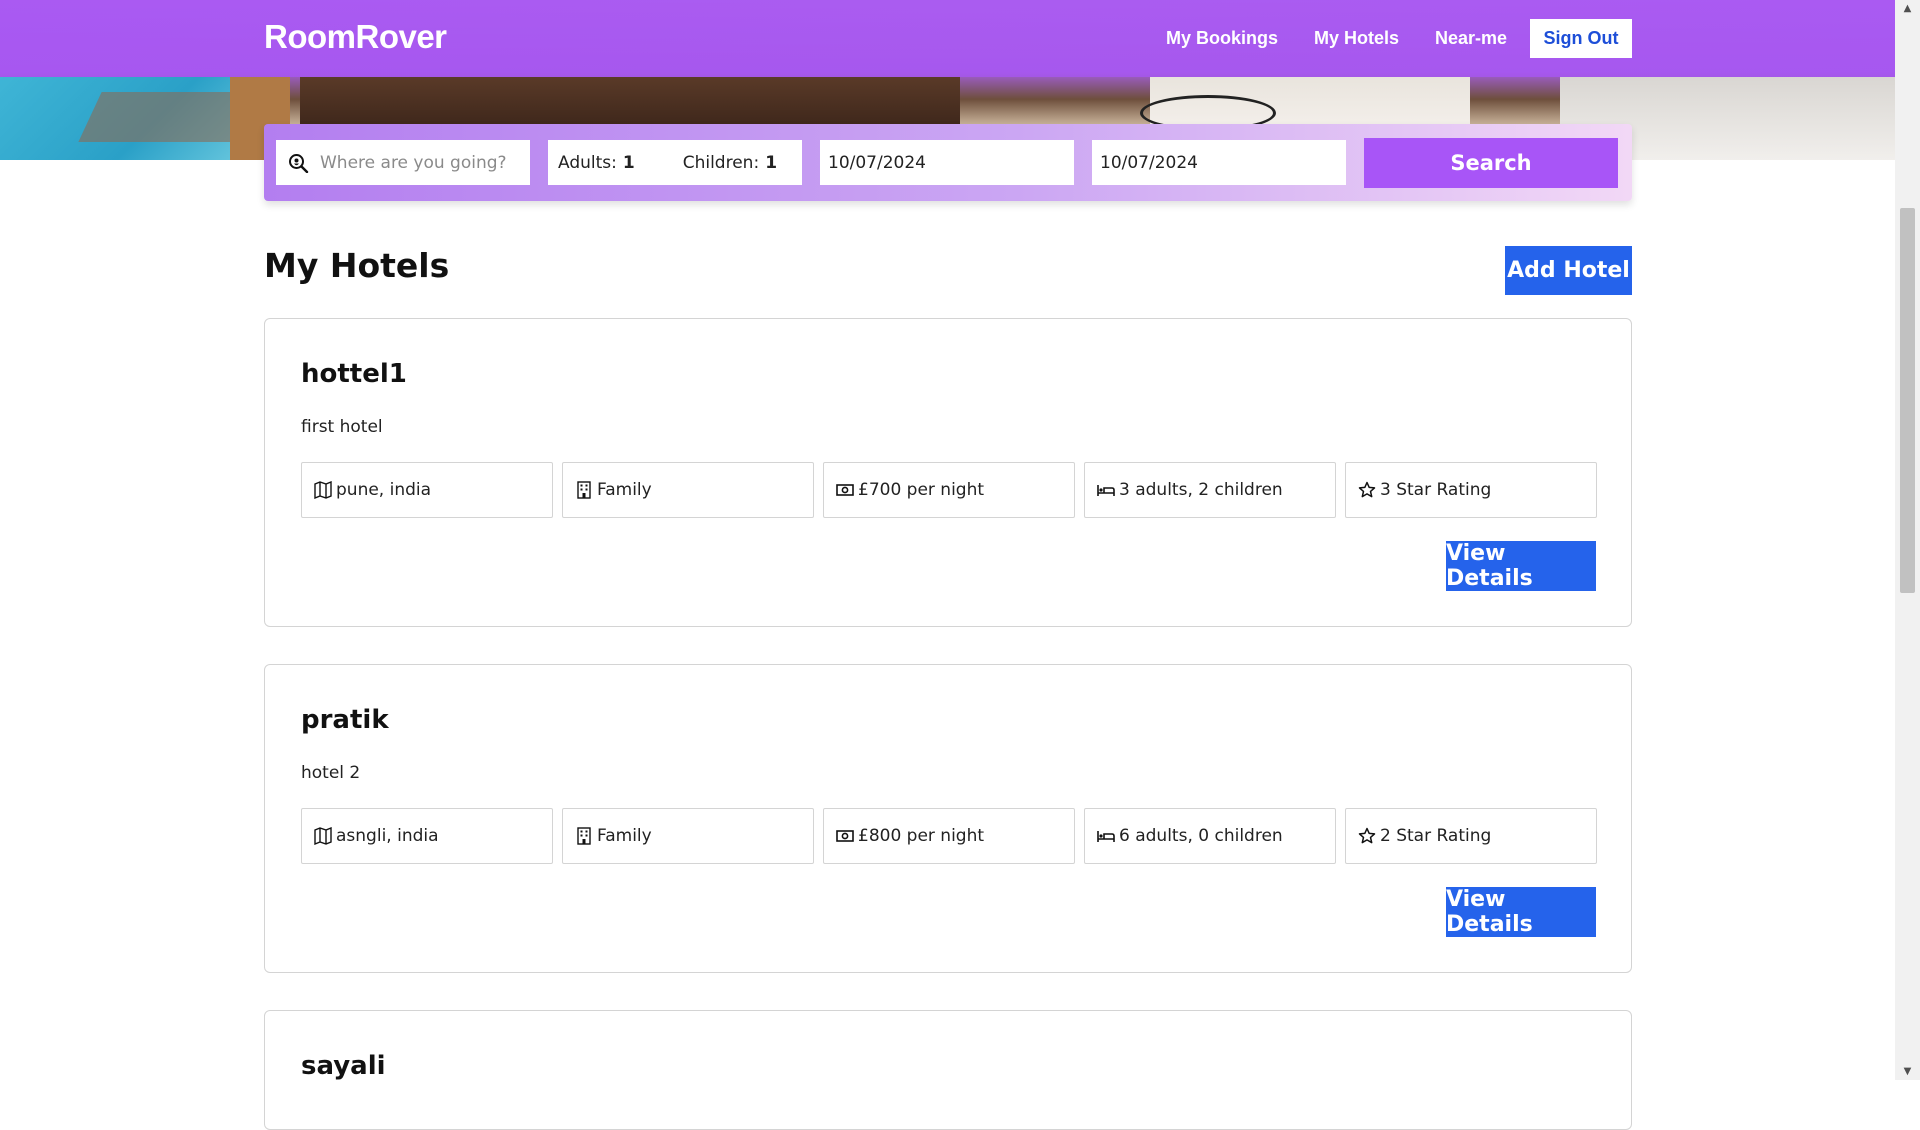 The height and width of the screenshot is (1130, 1920). I want to click on hotel-guests-text: 6 adults, 0 children, so click(1201, 836).